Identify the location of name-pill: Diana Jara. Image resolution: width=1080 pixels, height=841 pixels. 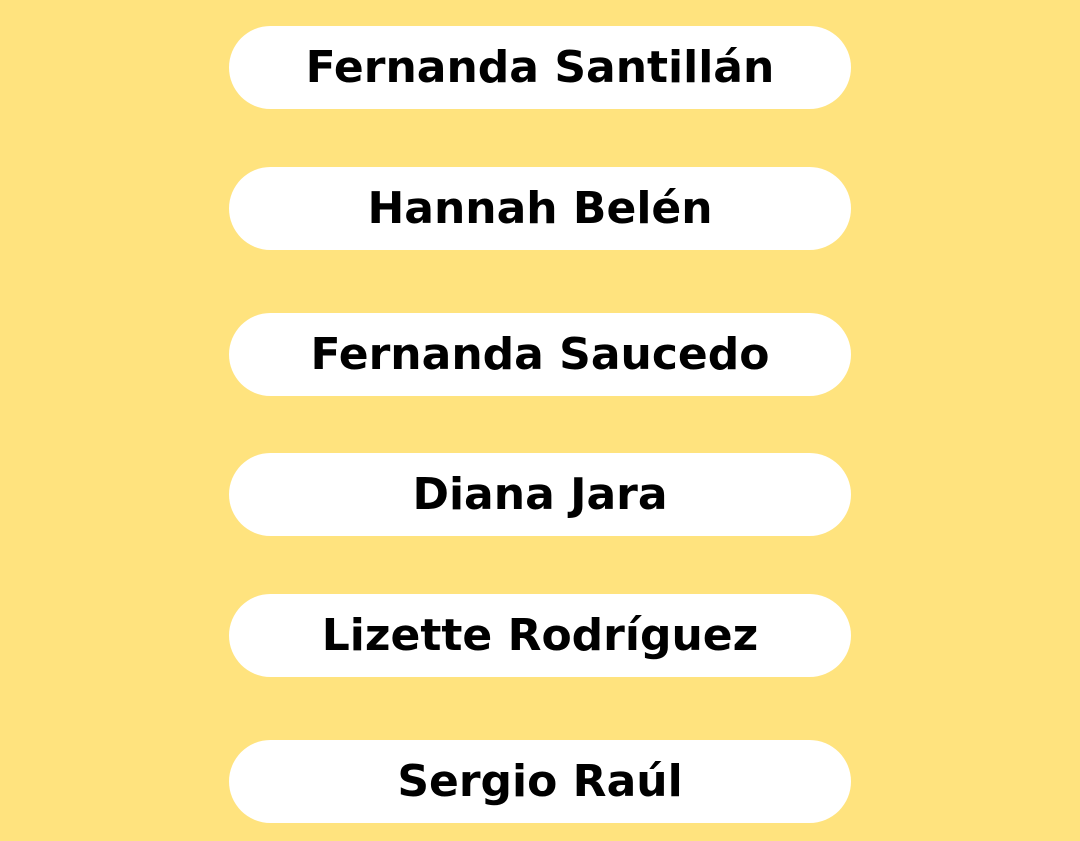
(540, 494).